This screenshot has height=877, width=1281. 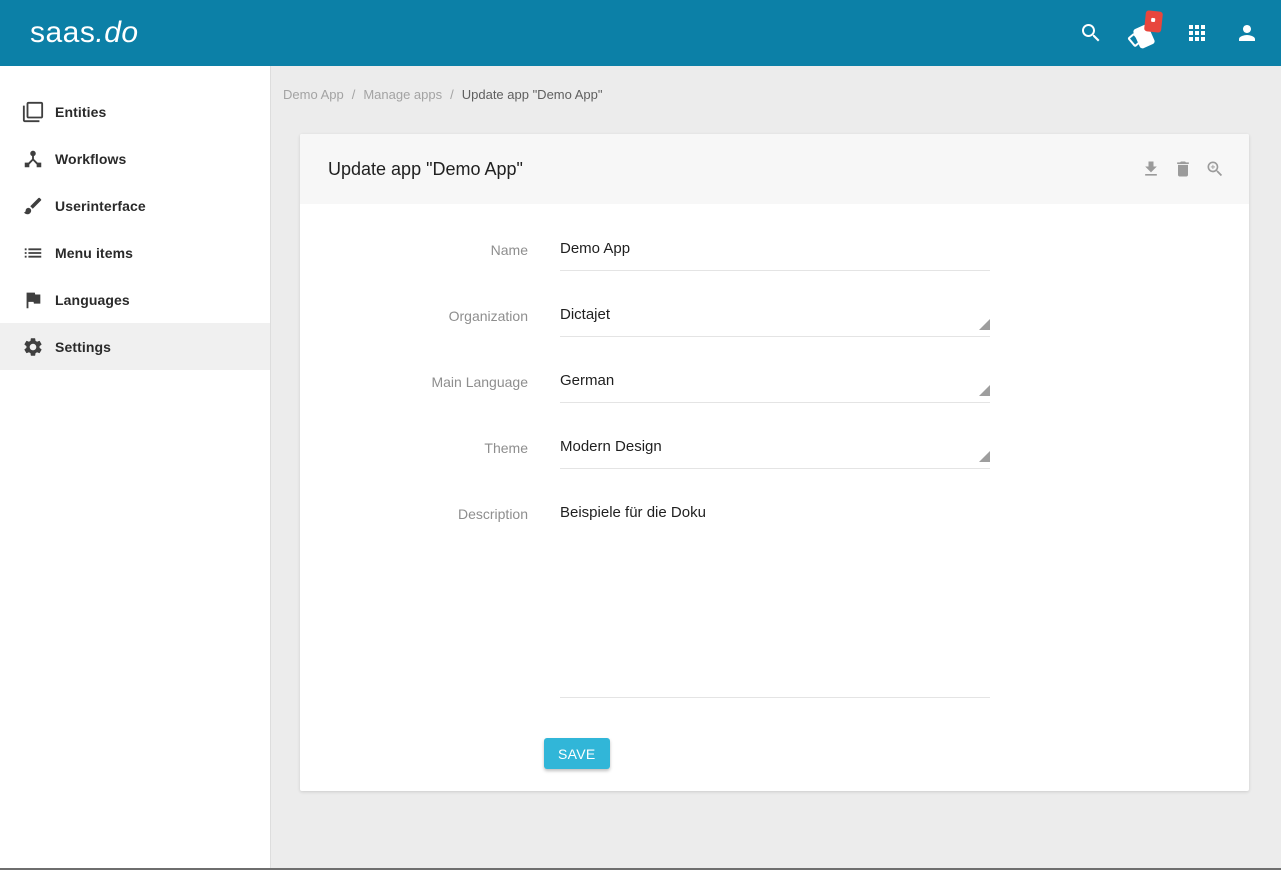 What do you see at coordinates (83, 346) in the screenshot?
I see `sidebar-item-label: Settings` at bounding box center [83, 346].